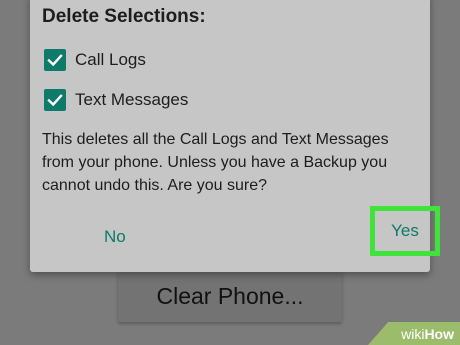  What do you see at coordinates (115, 237) in the screenshot?
I see `no-button: No` at bounding box center [115, 237].